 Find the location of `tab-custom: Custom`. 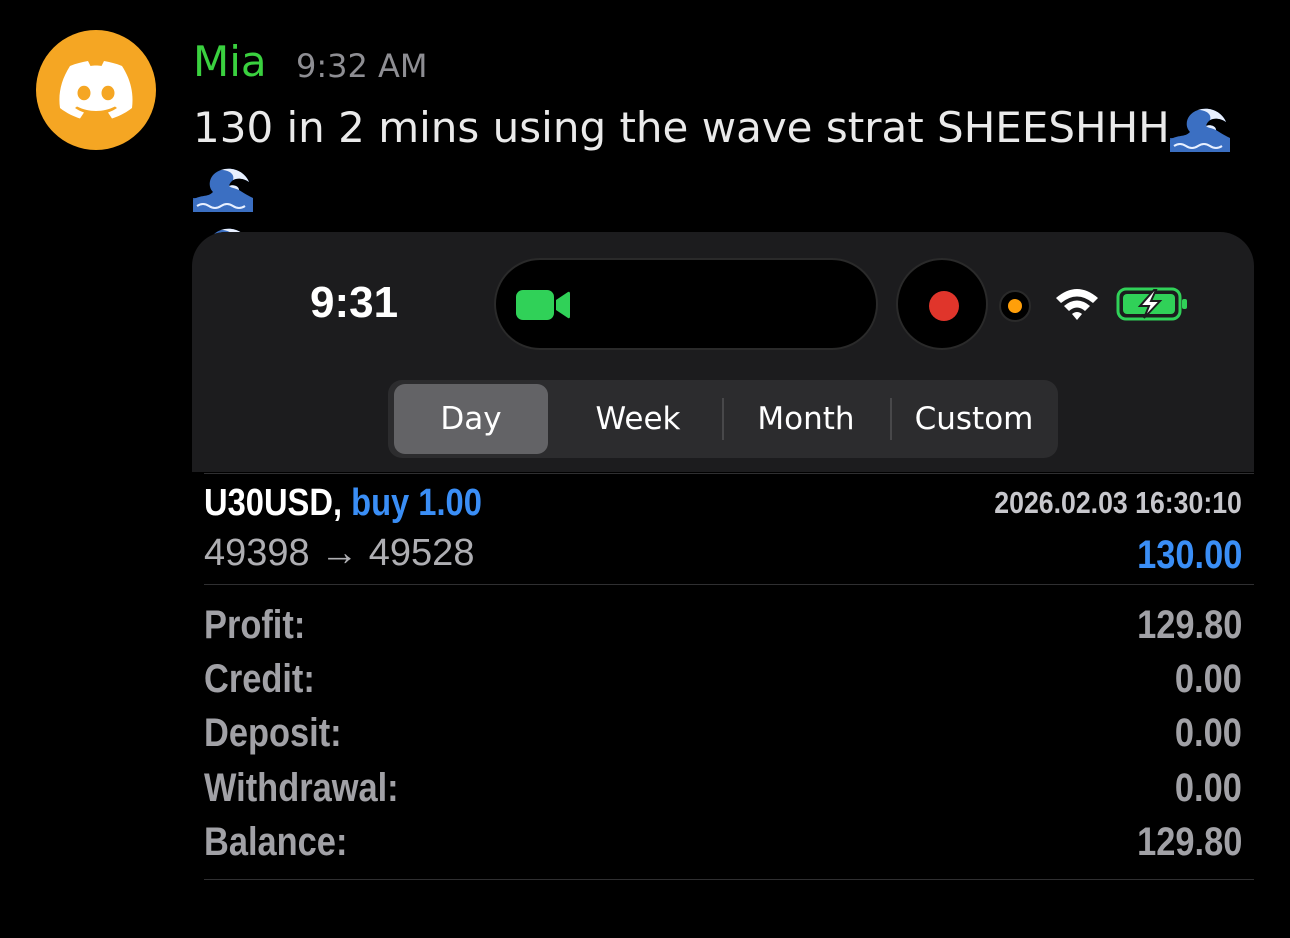

tab-custom: Custom is located at coordinates (974, 419).